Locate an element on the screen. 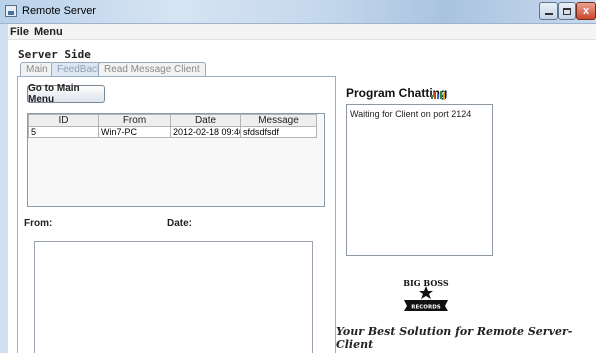  close-icon: x is located at coordinates (586, 11).